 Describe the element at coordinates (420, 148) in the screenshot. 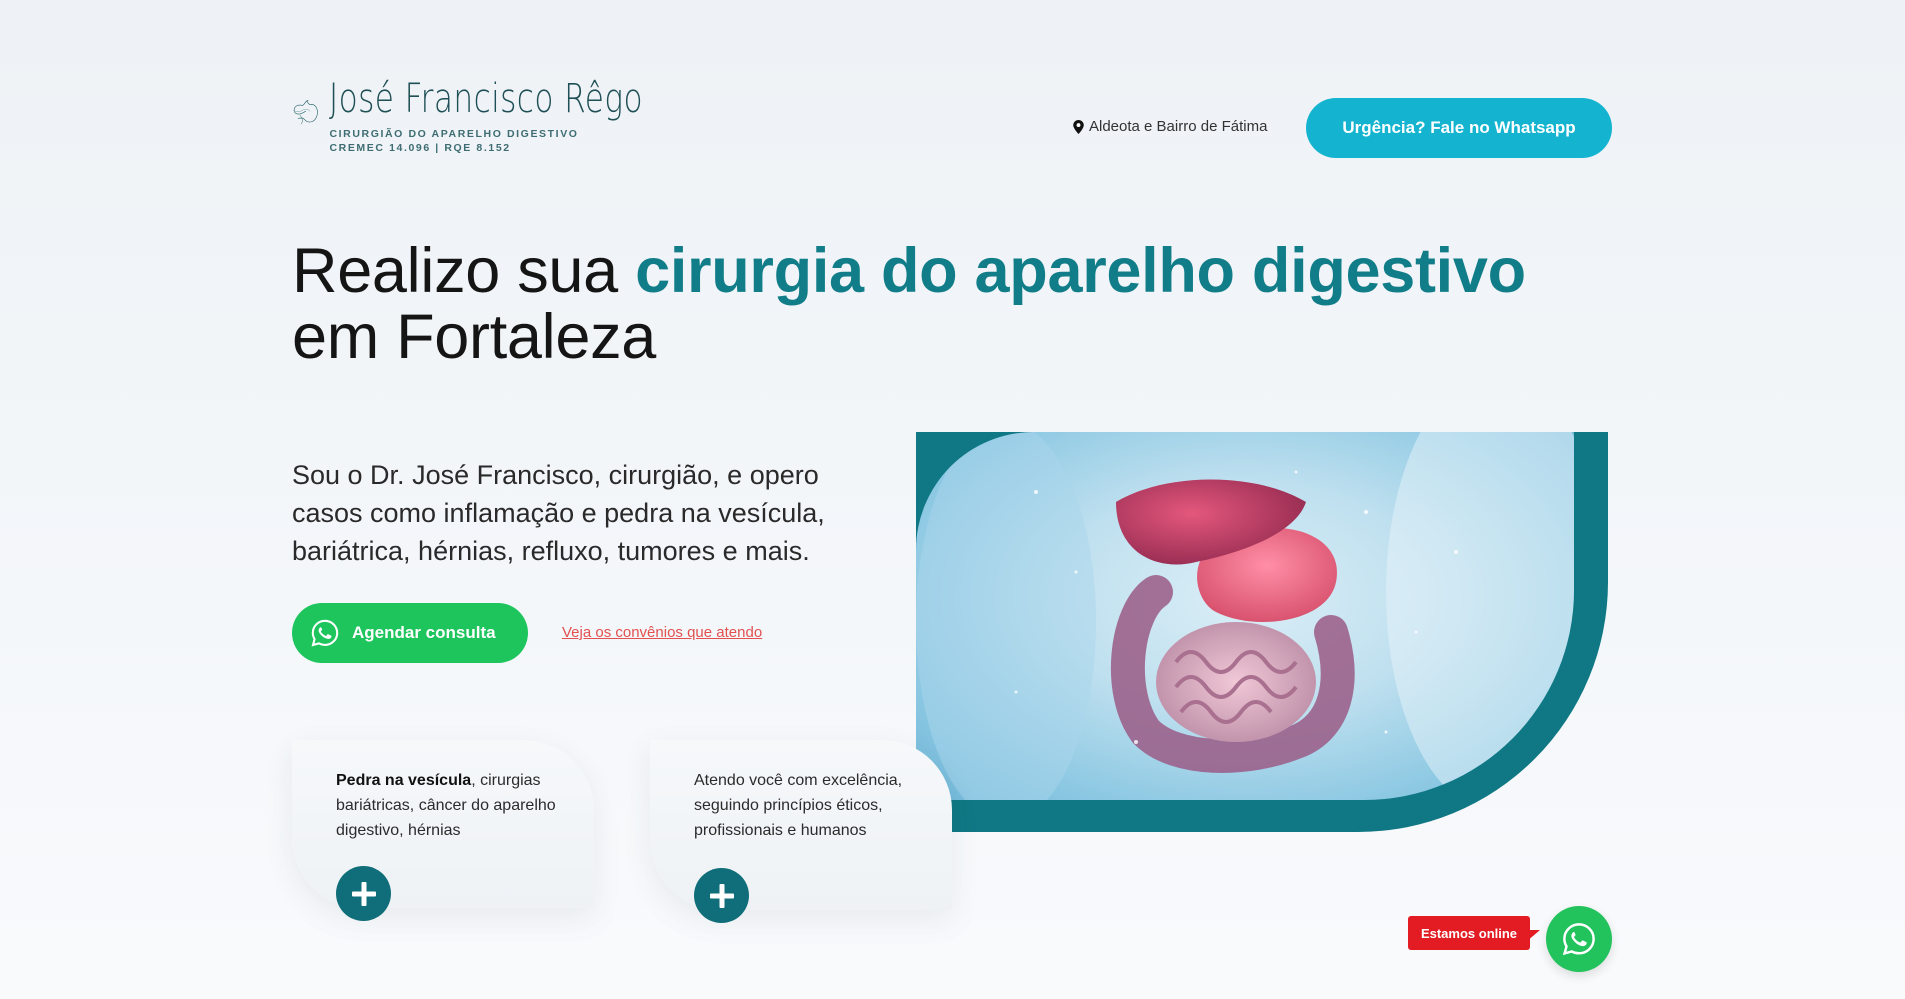

I see `logo-registry: CREMEC 14.096 | RQE 8.152` at that location.